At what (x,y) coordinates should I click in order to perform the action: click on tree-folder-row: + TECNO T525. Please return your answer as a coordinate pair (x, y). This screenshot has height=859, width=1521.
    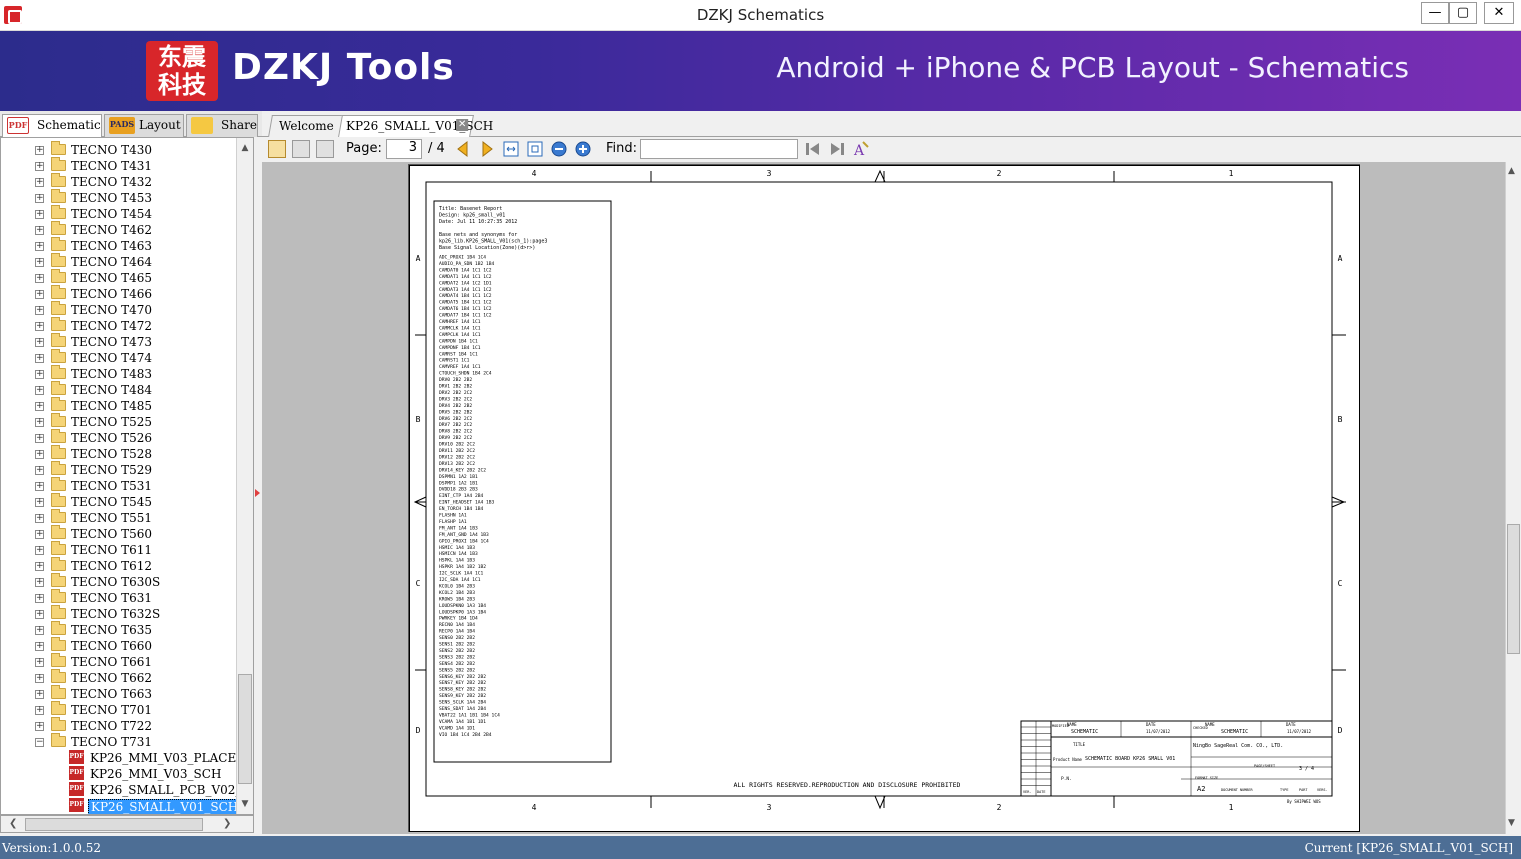
    Looking at the image, I should click on (119, 421).